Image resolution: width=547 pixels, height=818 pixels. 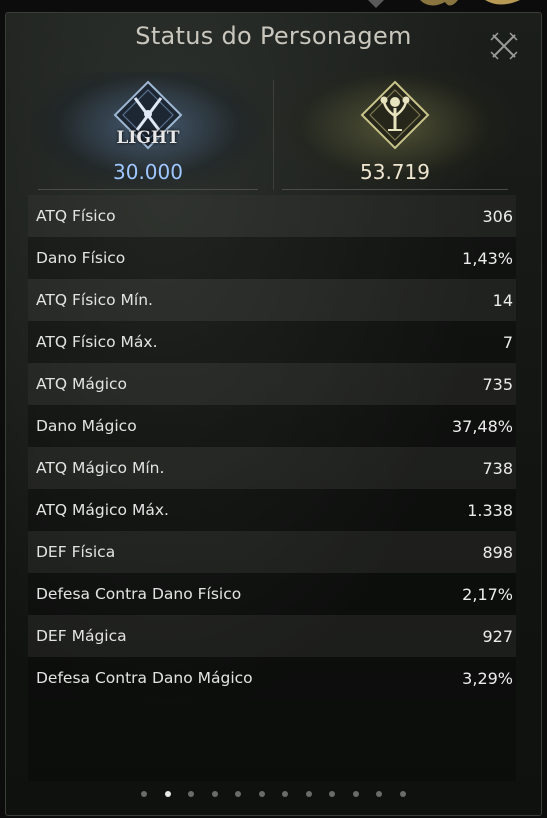 What do you see at coordinates (272, 678) in the screenshot?
I see `stat-row: Defesa Contra Dano Mágico 3,29%` at bounding box center [272, 678].